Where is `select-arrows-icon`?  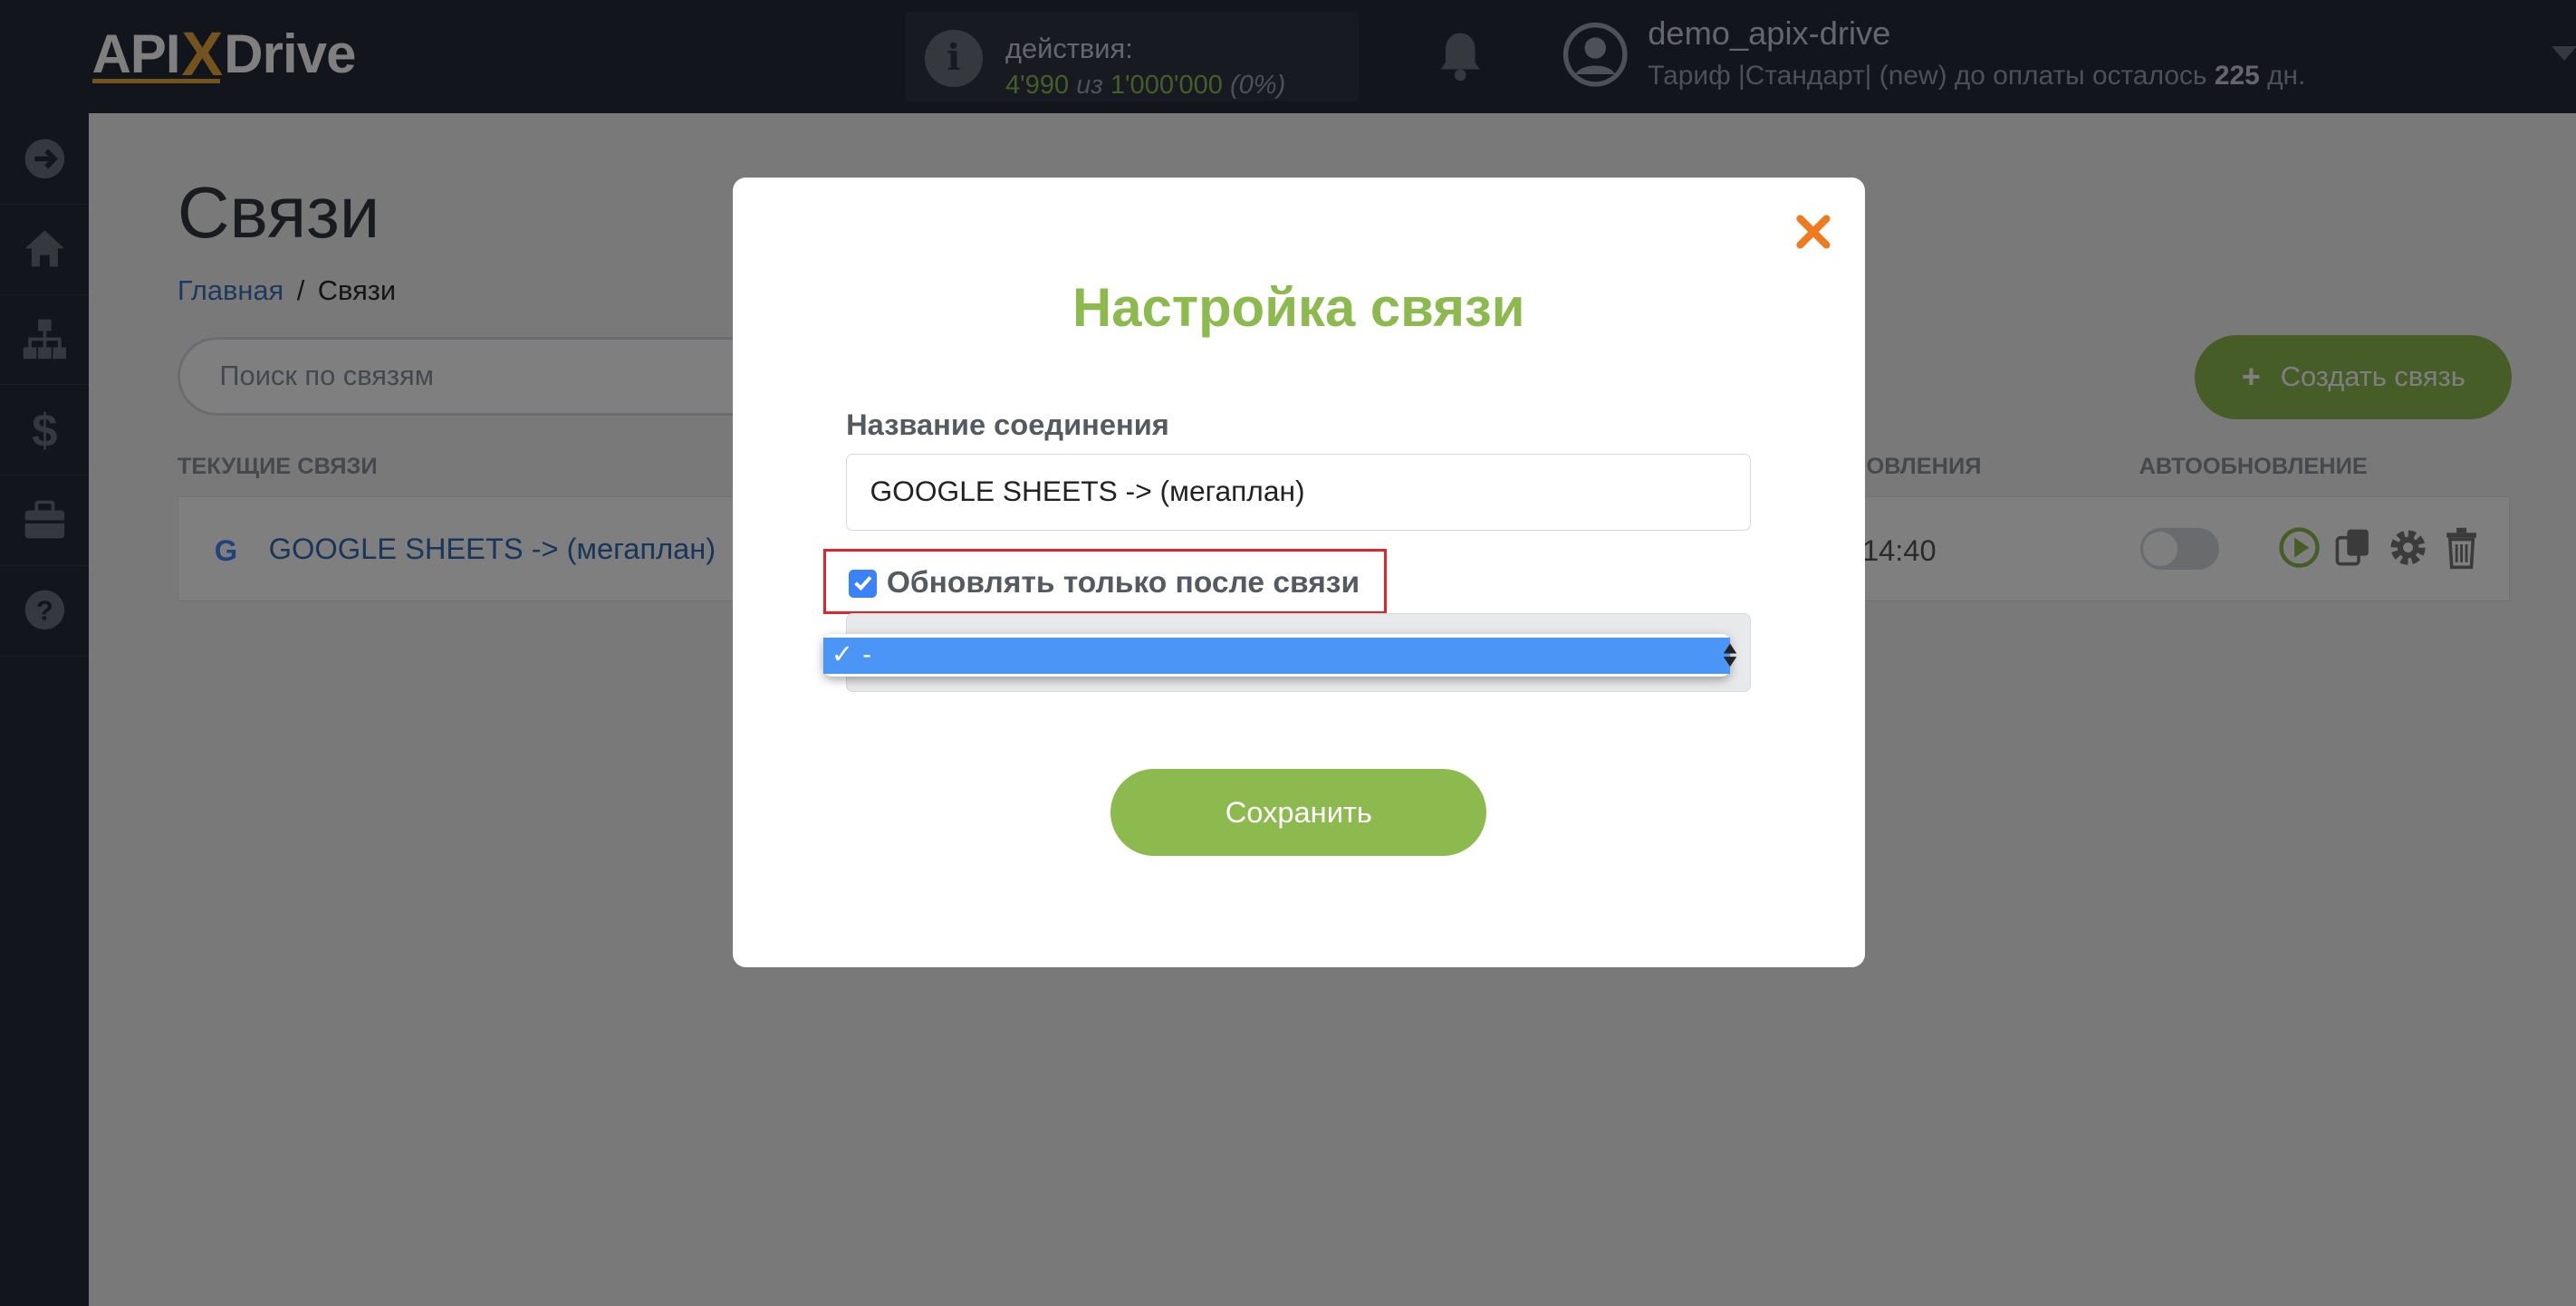
select-arrows-icon is located at coordinates (1730, 655).